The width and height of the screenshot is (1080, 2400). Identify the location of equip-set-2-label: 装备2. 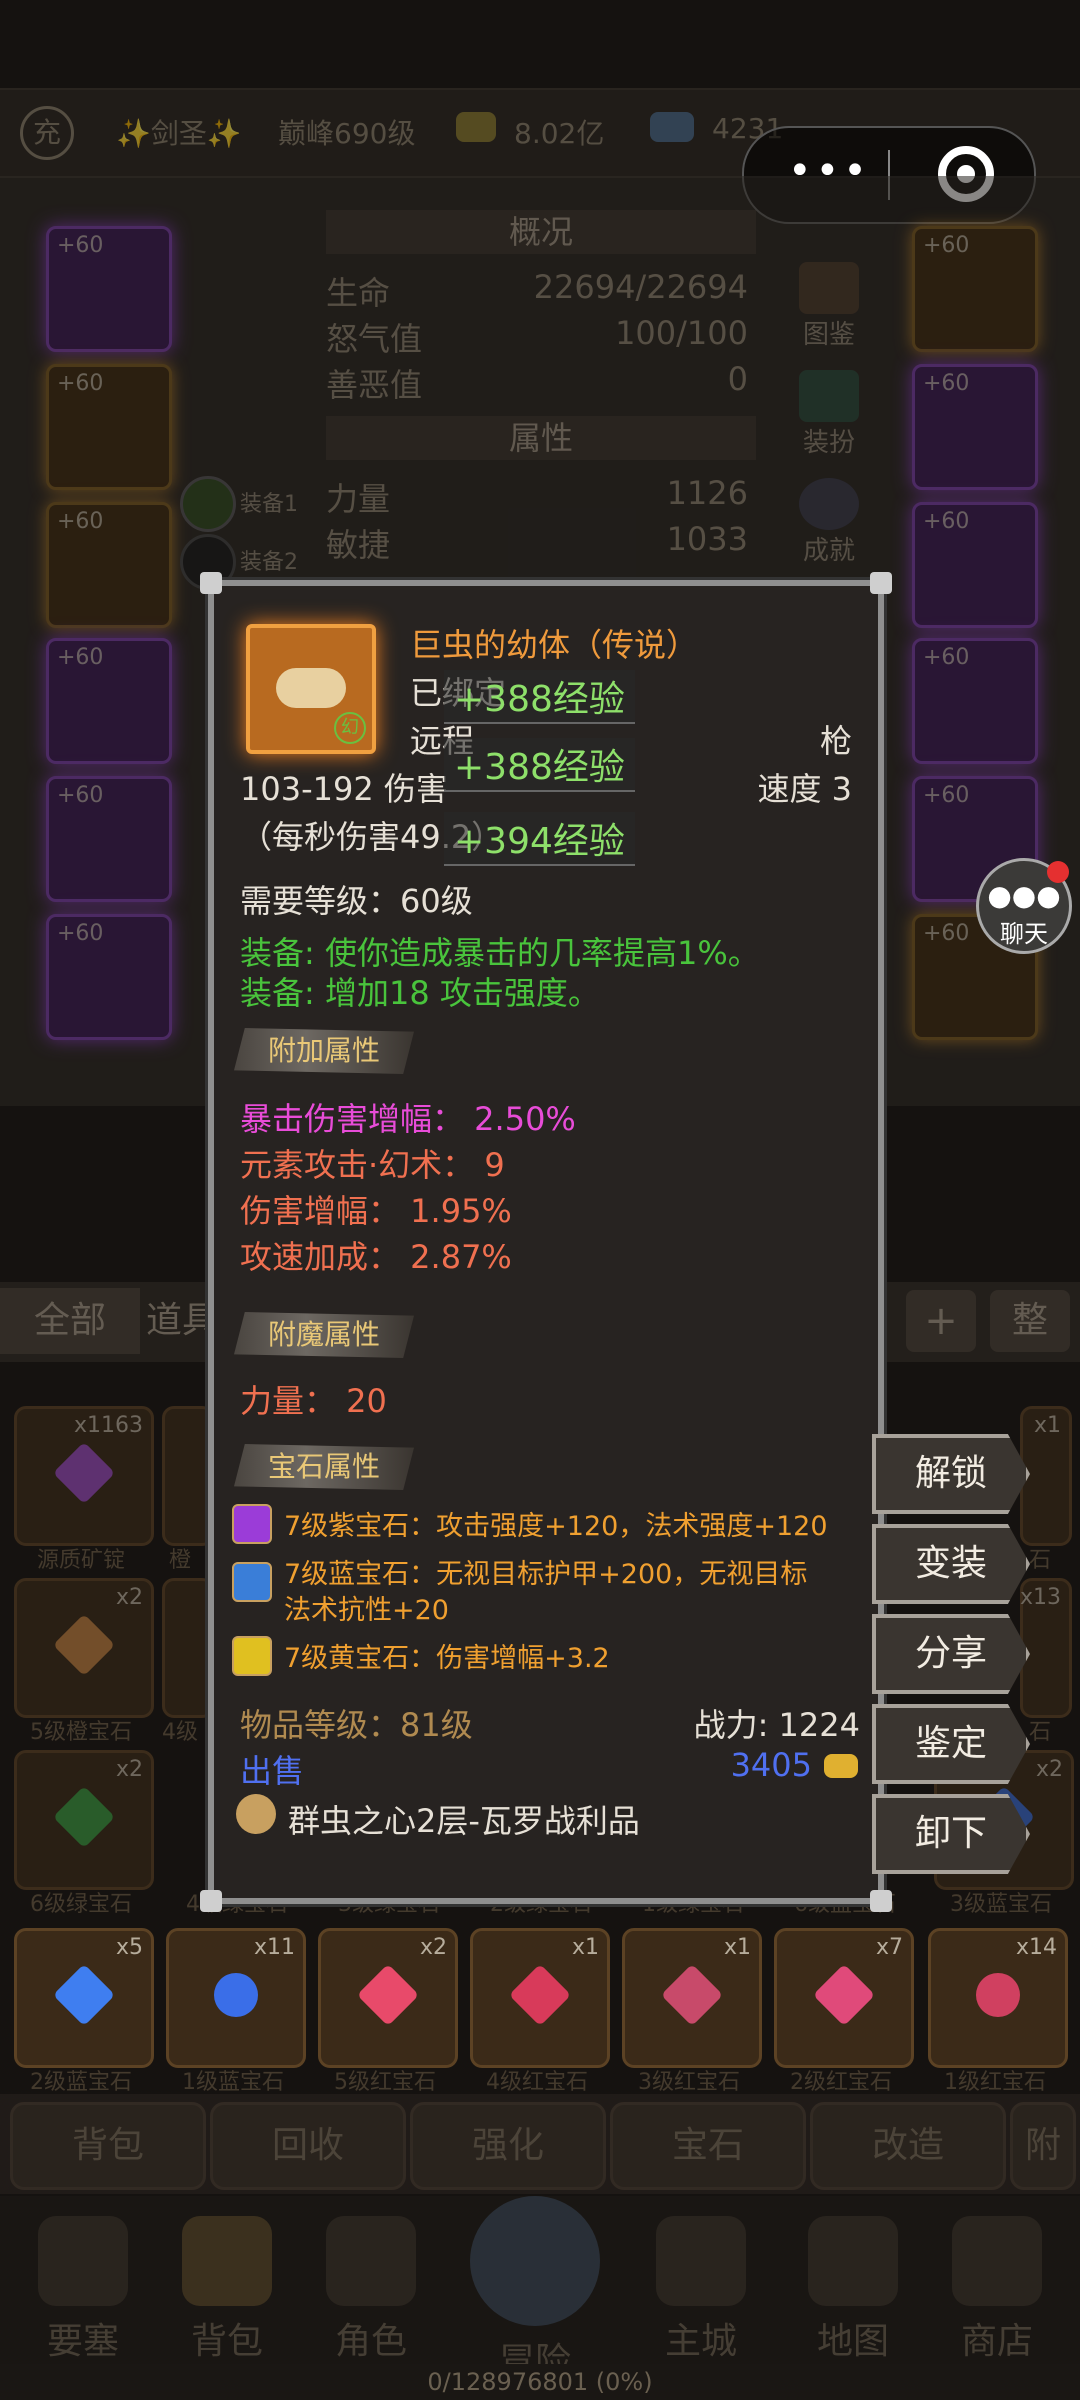
(269, 562).